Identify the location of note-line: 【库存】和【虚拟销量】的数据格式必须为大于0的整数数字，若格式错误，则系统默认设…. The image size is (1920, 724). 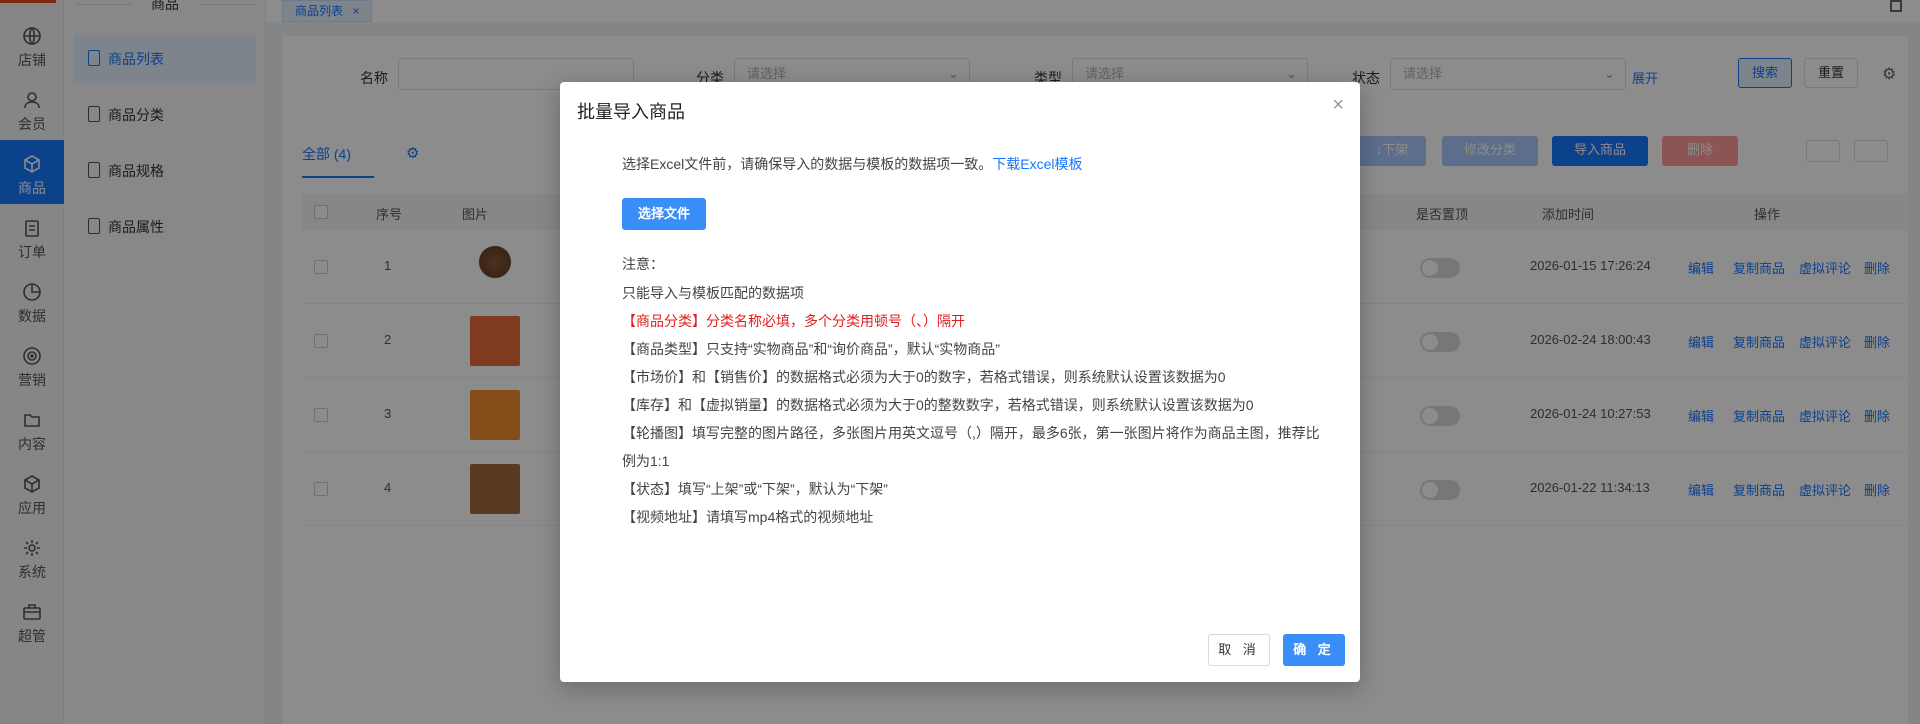
(938, 405).